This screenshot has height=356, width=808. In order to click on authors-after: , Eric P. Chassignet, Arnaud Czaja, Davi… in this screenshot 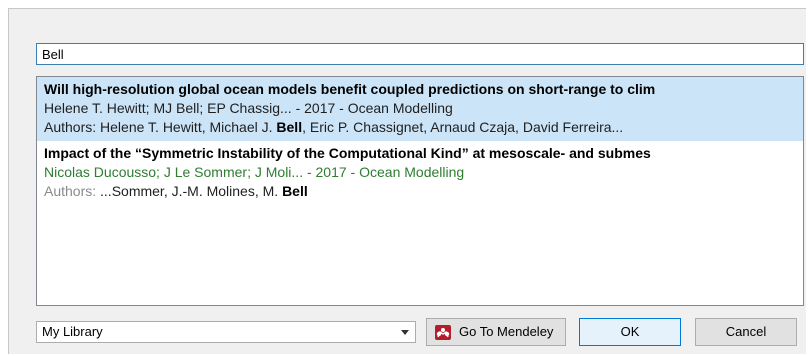, I will do `click(463, 127)`.